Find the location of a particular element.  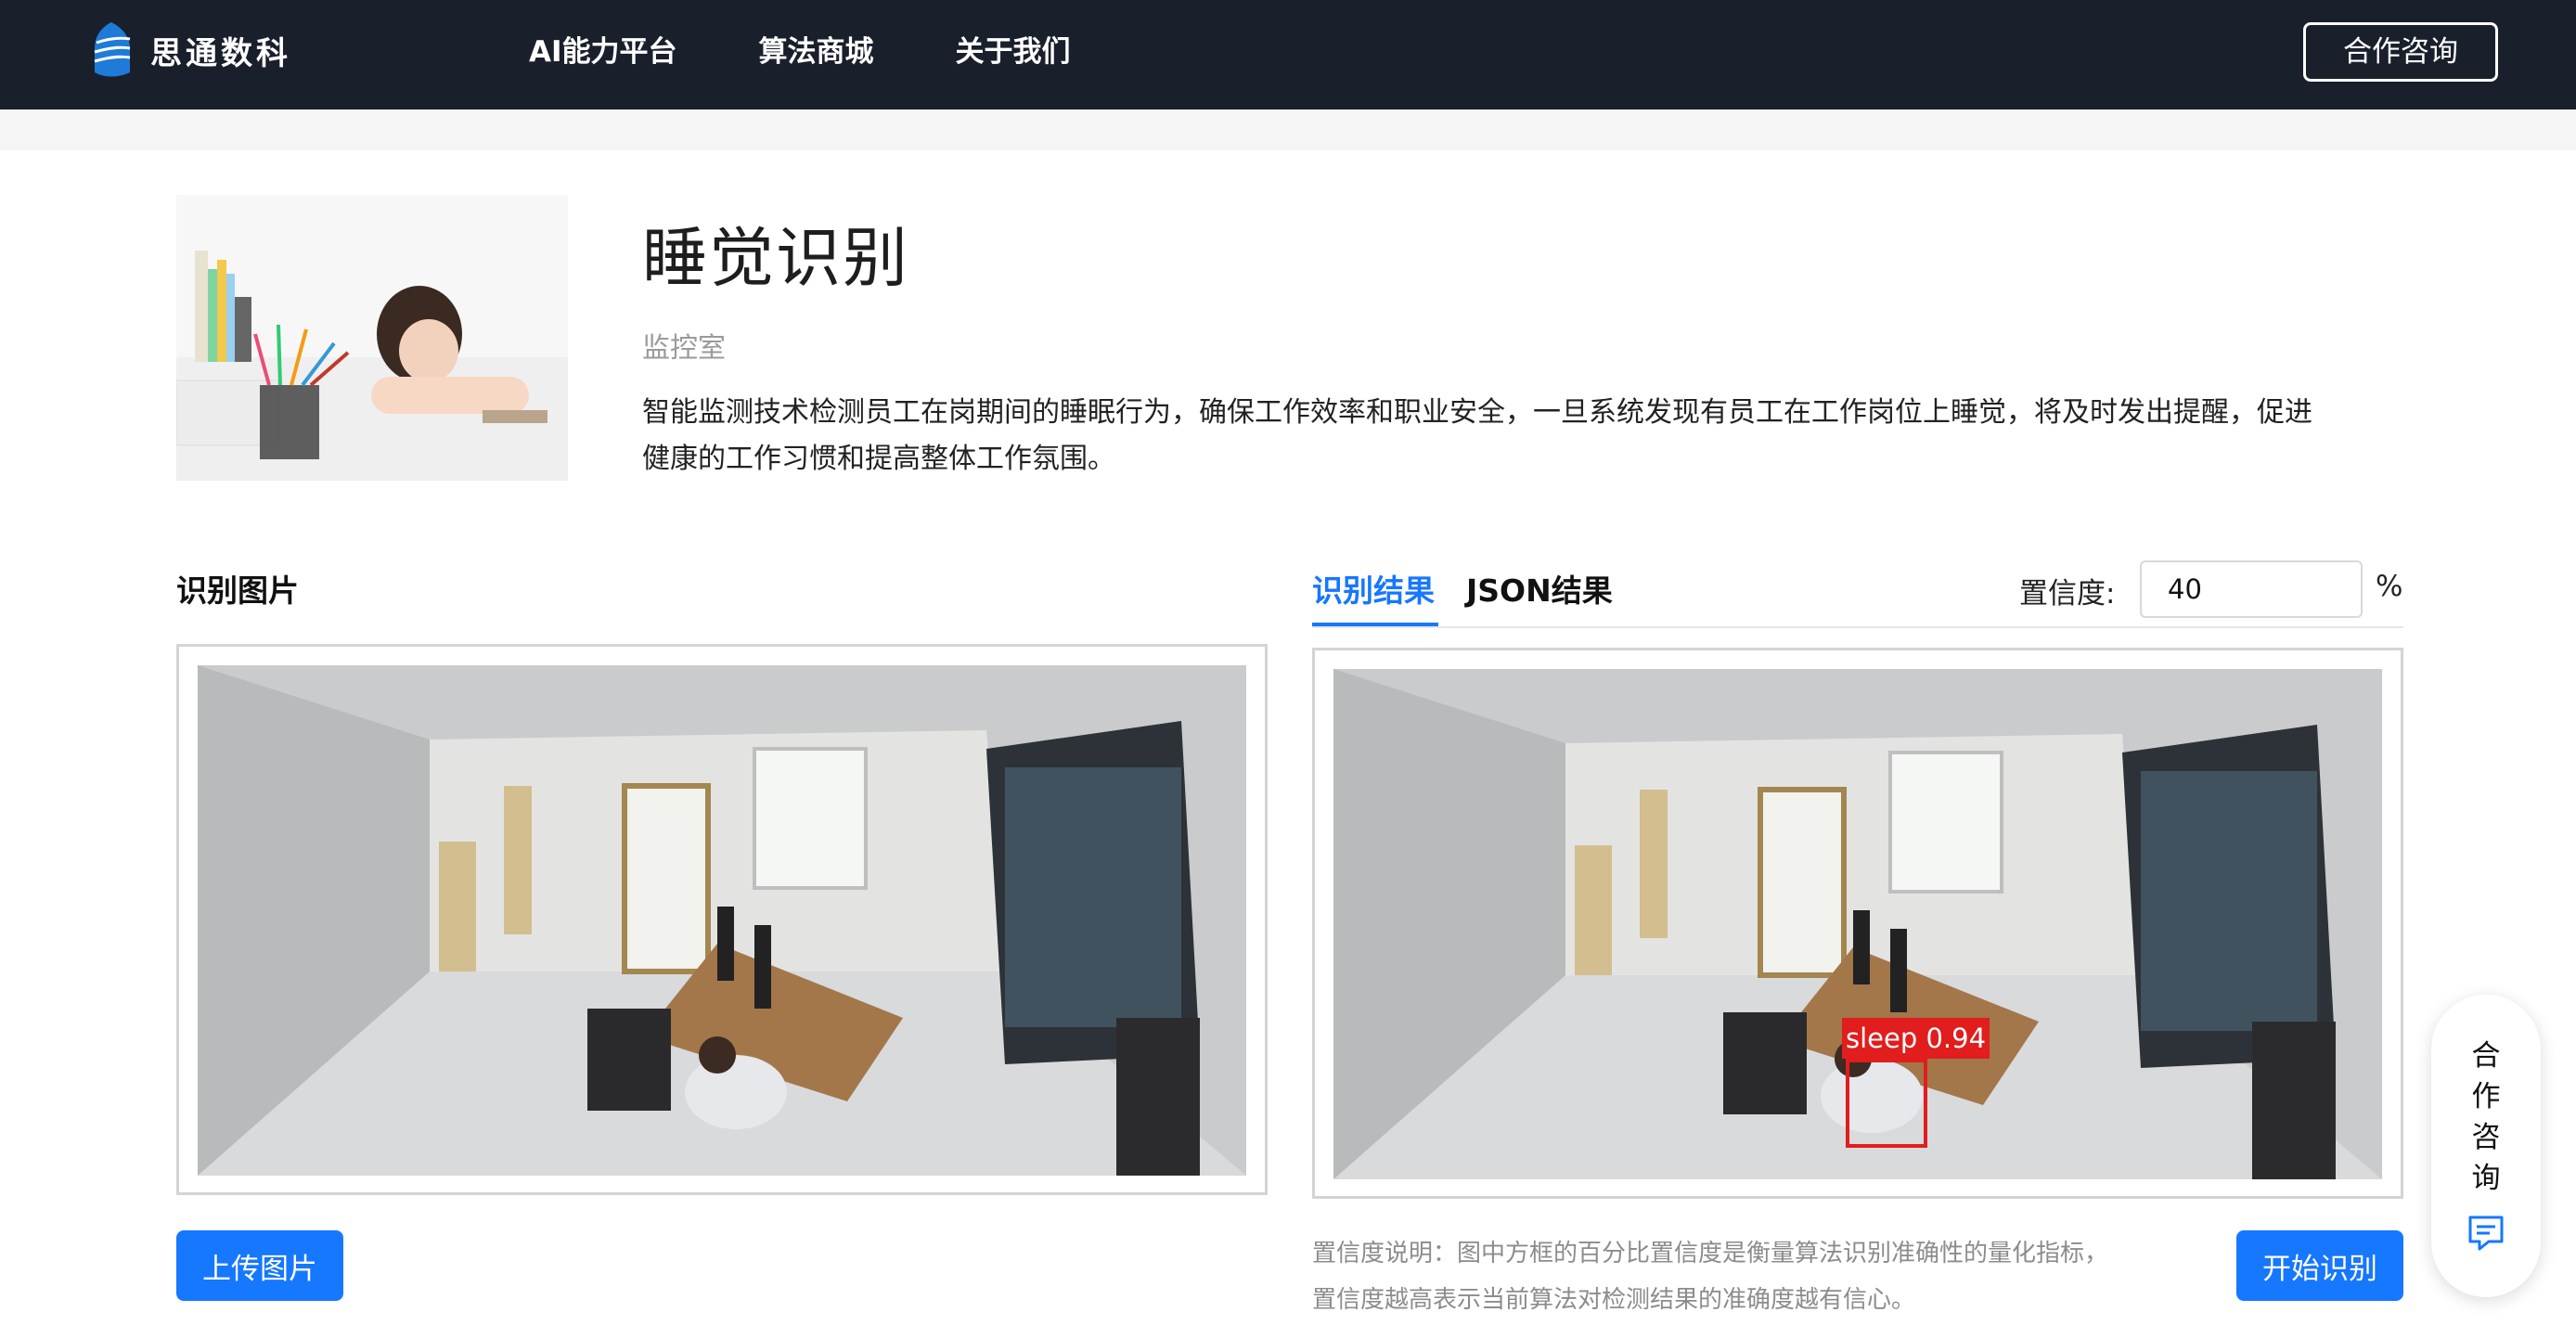

main-nav: AI能力平台 算法商城 关于我们 is located at coordinates (841, 52).